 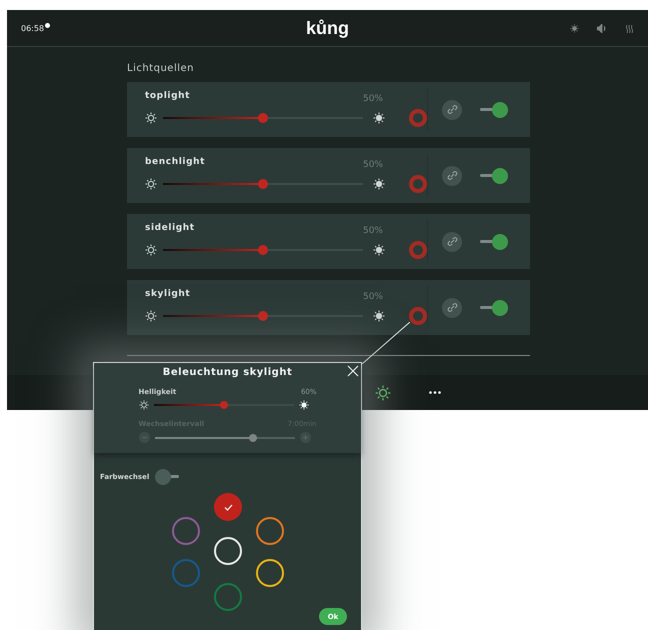 I want to click on logo: kůng, so click(x=327, y=28).